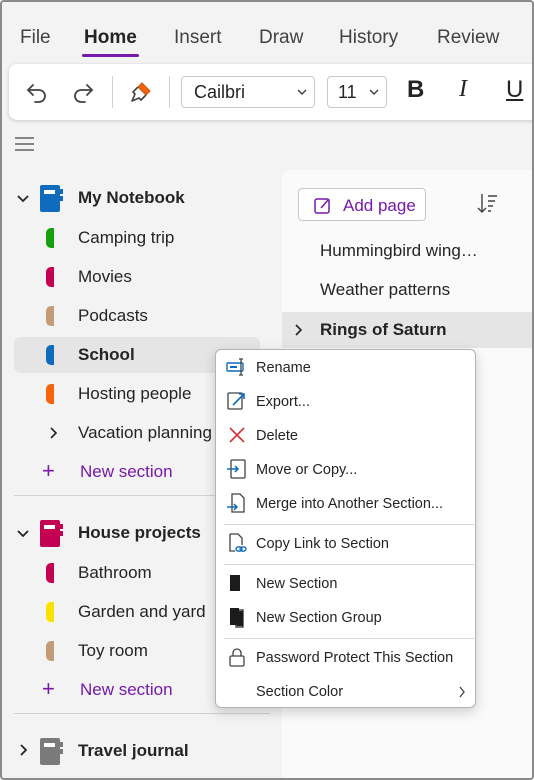 The width and height of the screenshot is (534, 780). Describe the element at coordinates (345, 368) in the screenshot. I see `rename-menu-item: Rename` at that location.